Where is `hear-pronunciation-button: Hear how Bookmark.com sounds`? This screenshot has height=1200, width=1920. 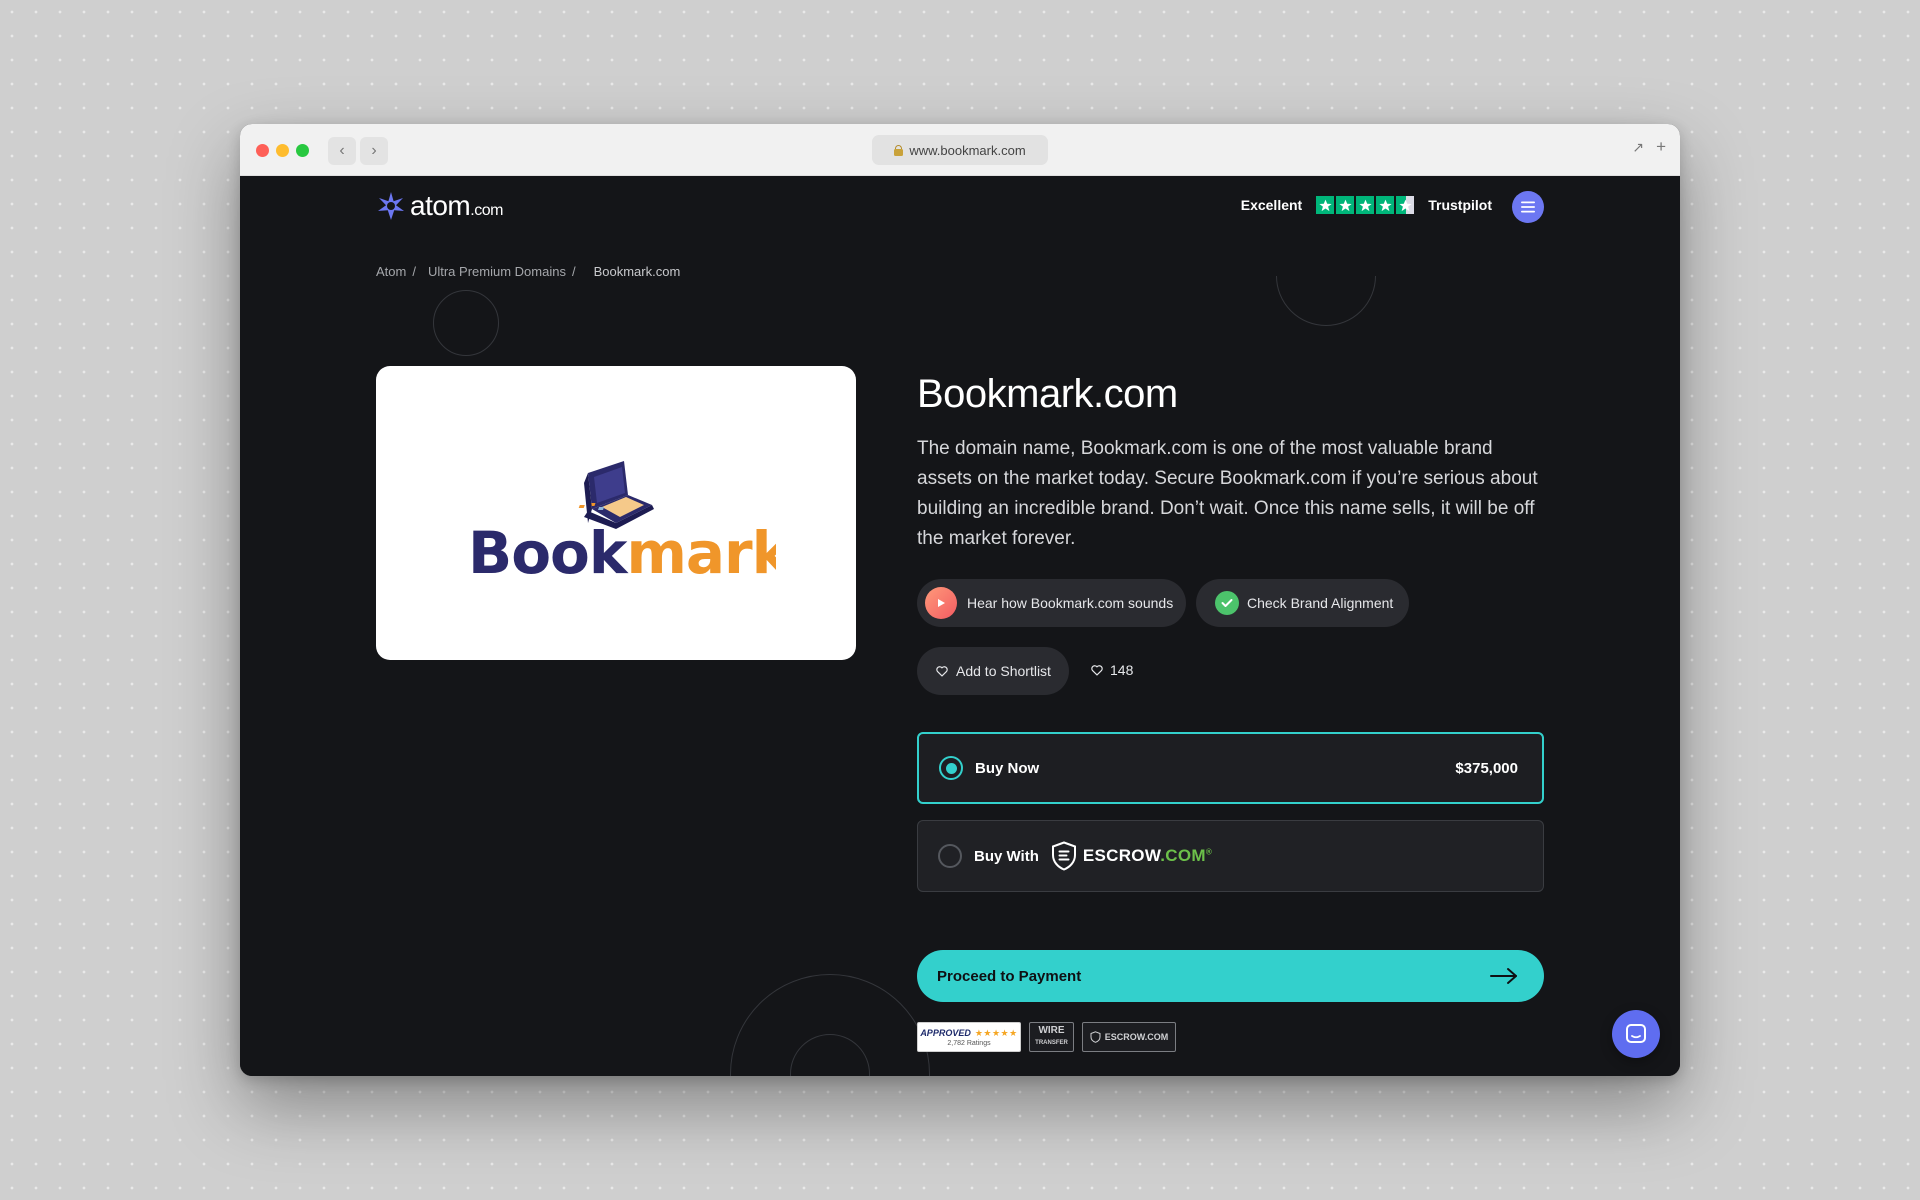 hear-pronunciation-button: Hear how Bookmark.com sounds is located at coordinates (1051, 603).